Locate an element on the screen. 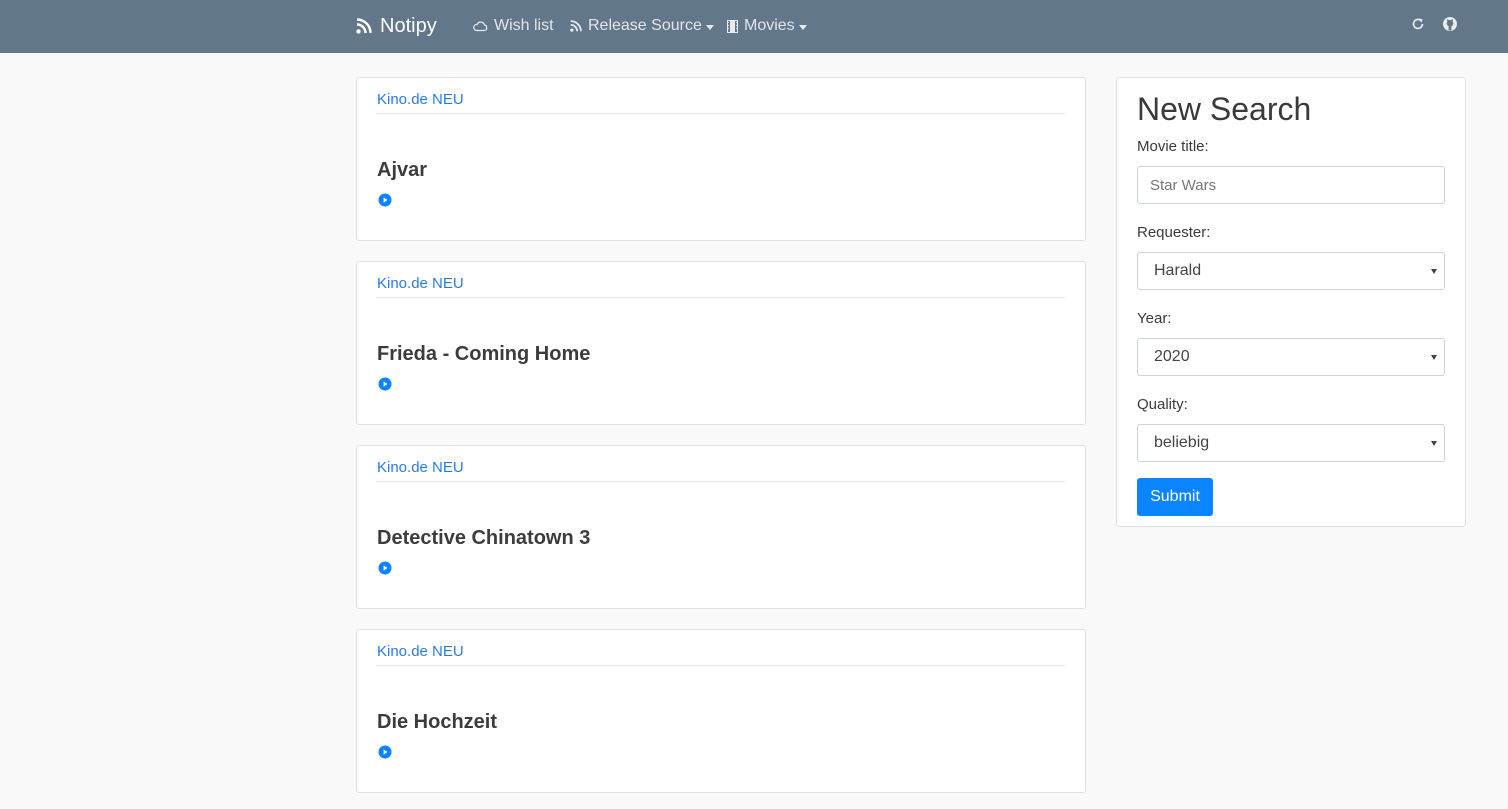 The width and height of the screenshot is (1508, 809). brand-link: Notipy is located at coordinates (396, 26).